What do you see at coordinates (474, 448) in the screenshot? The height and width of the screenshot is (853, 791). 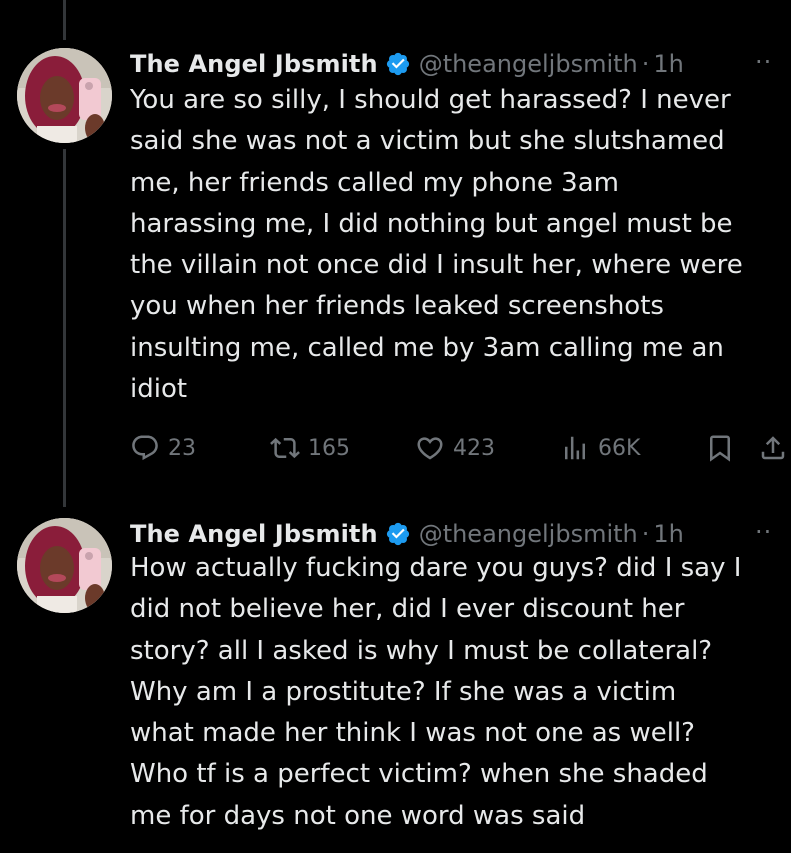 I see `like-count: 423` at bounding box center [474, 448].